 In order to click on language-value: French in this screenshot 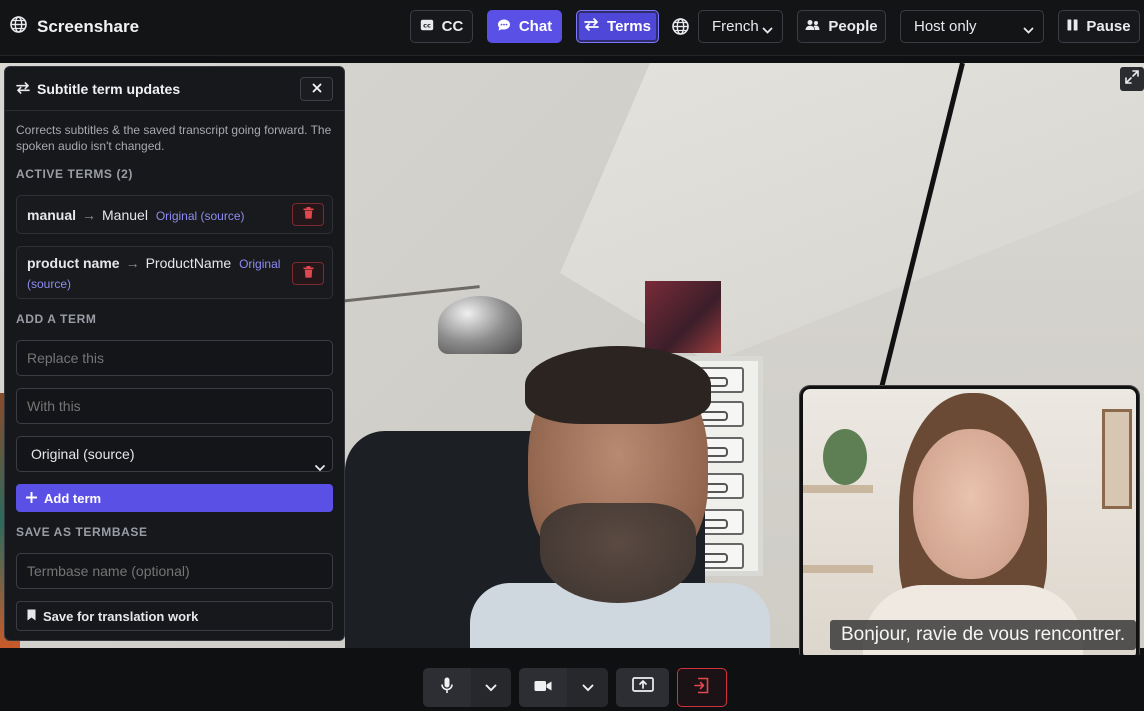, I will do `click(735, 26)`.